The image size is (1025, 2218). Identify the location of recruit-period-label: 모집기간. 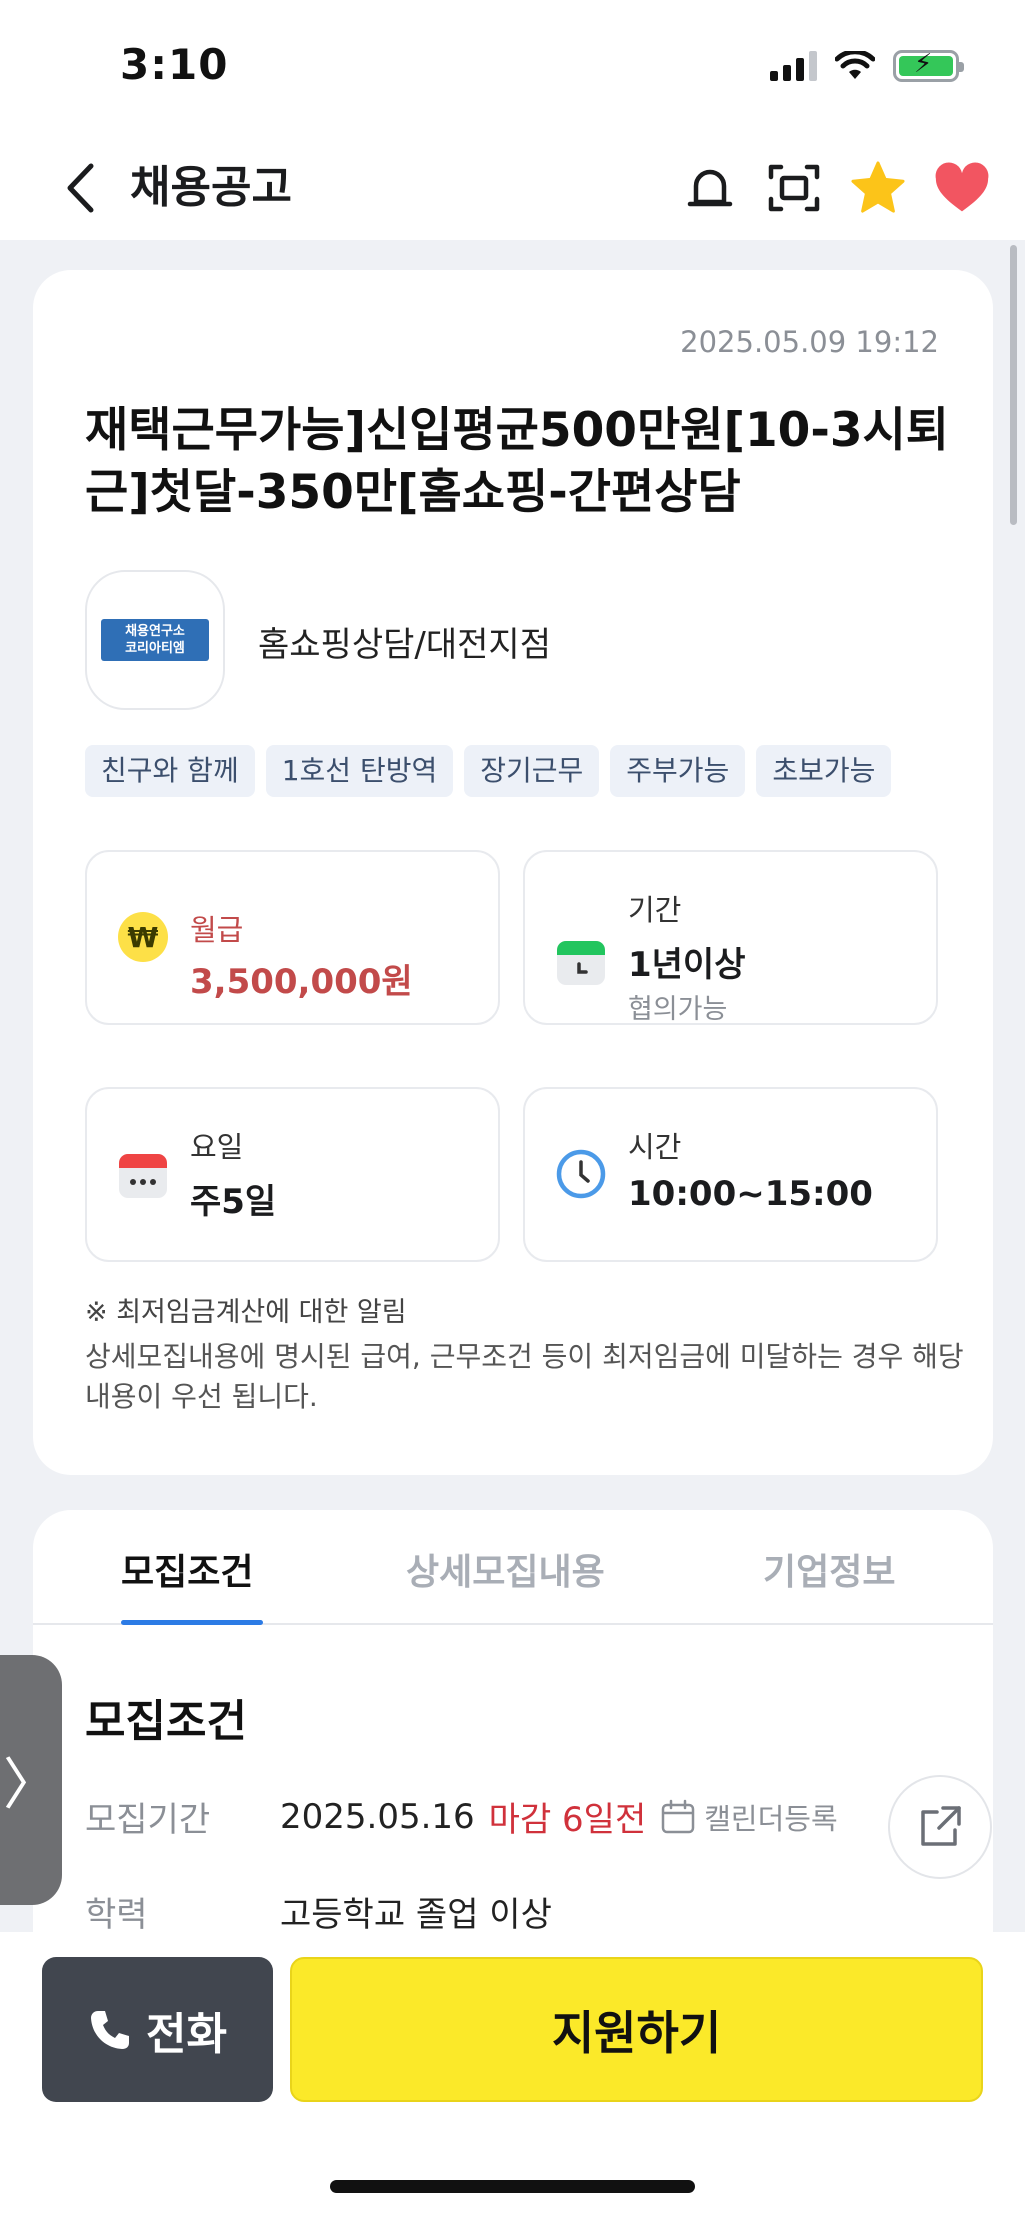
(148, 1820).